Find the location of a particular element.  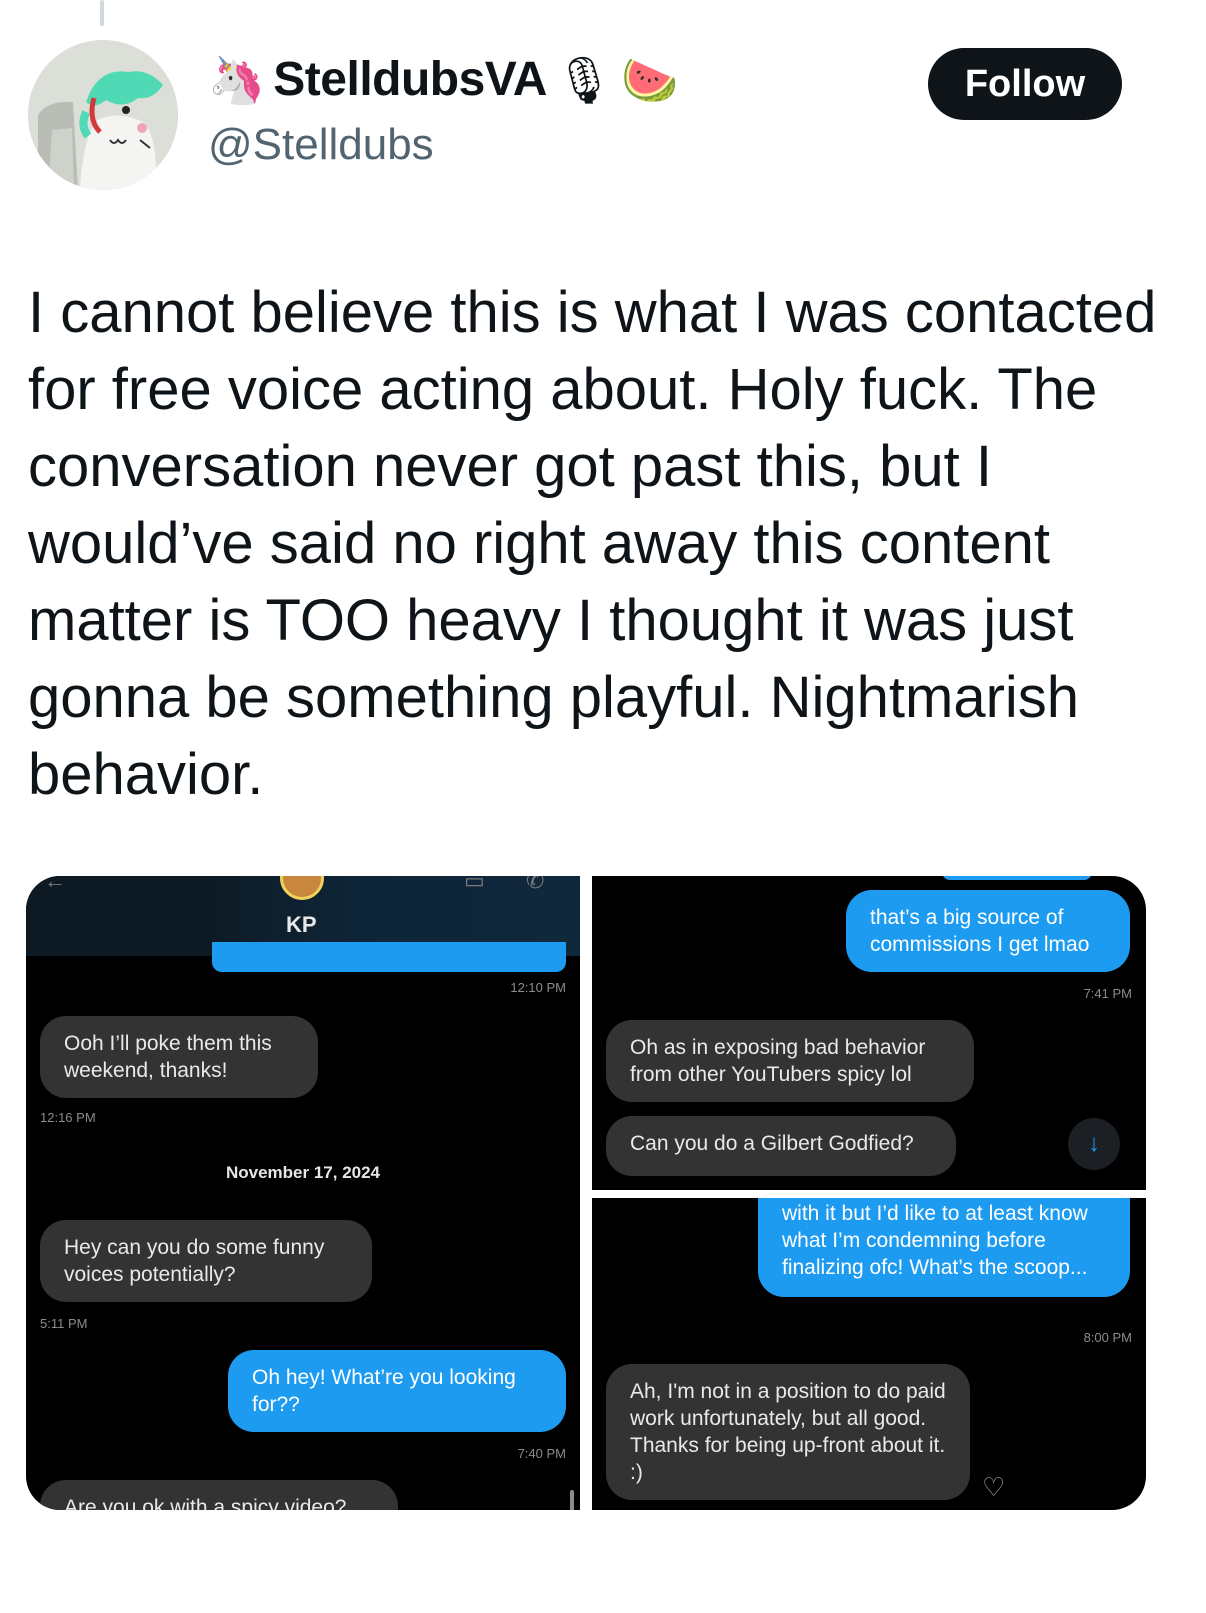

unicorn-emoji: 🦄 is located at coordinates (237, 79).